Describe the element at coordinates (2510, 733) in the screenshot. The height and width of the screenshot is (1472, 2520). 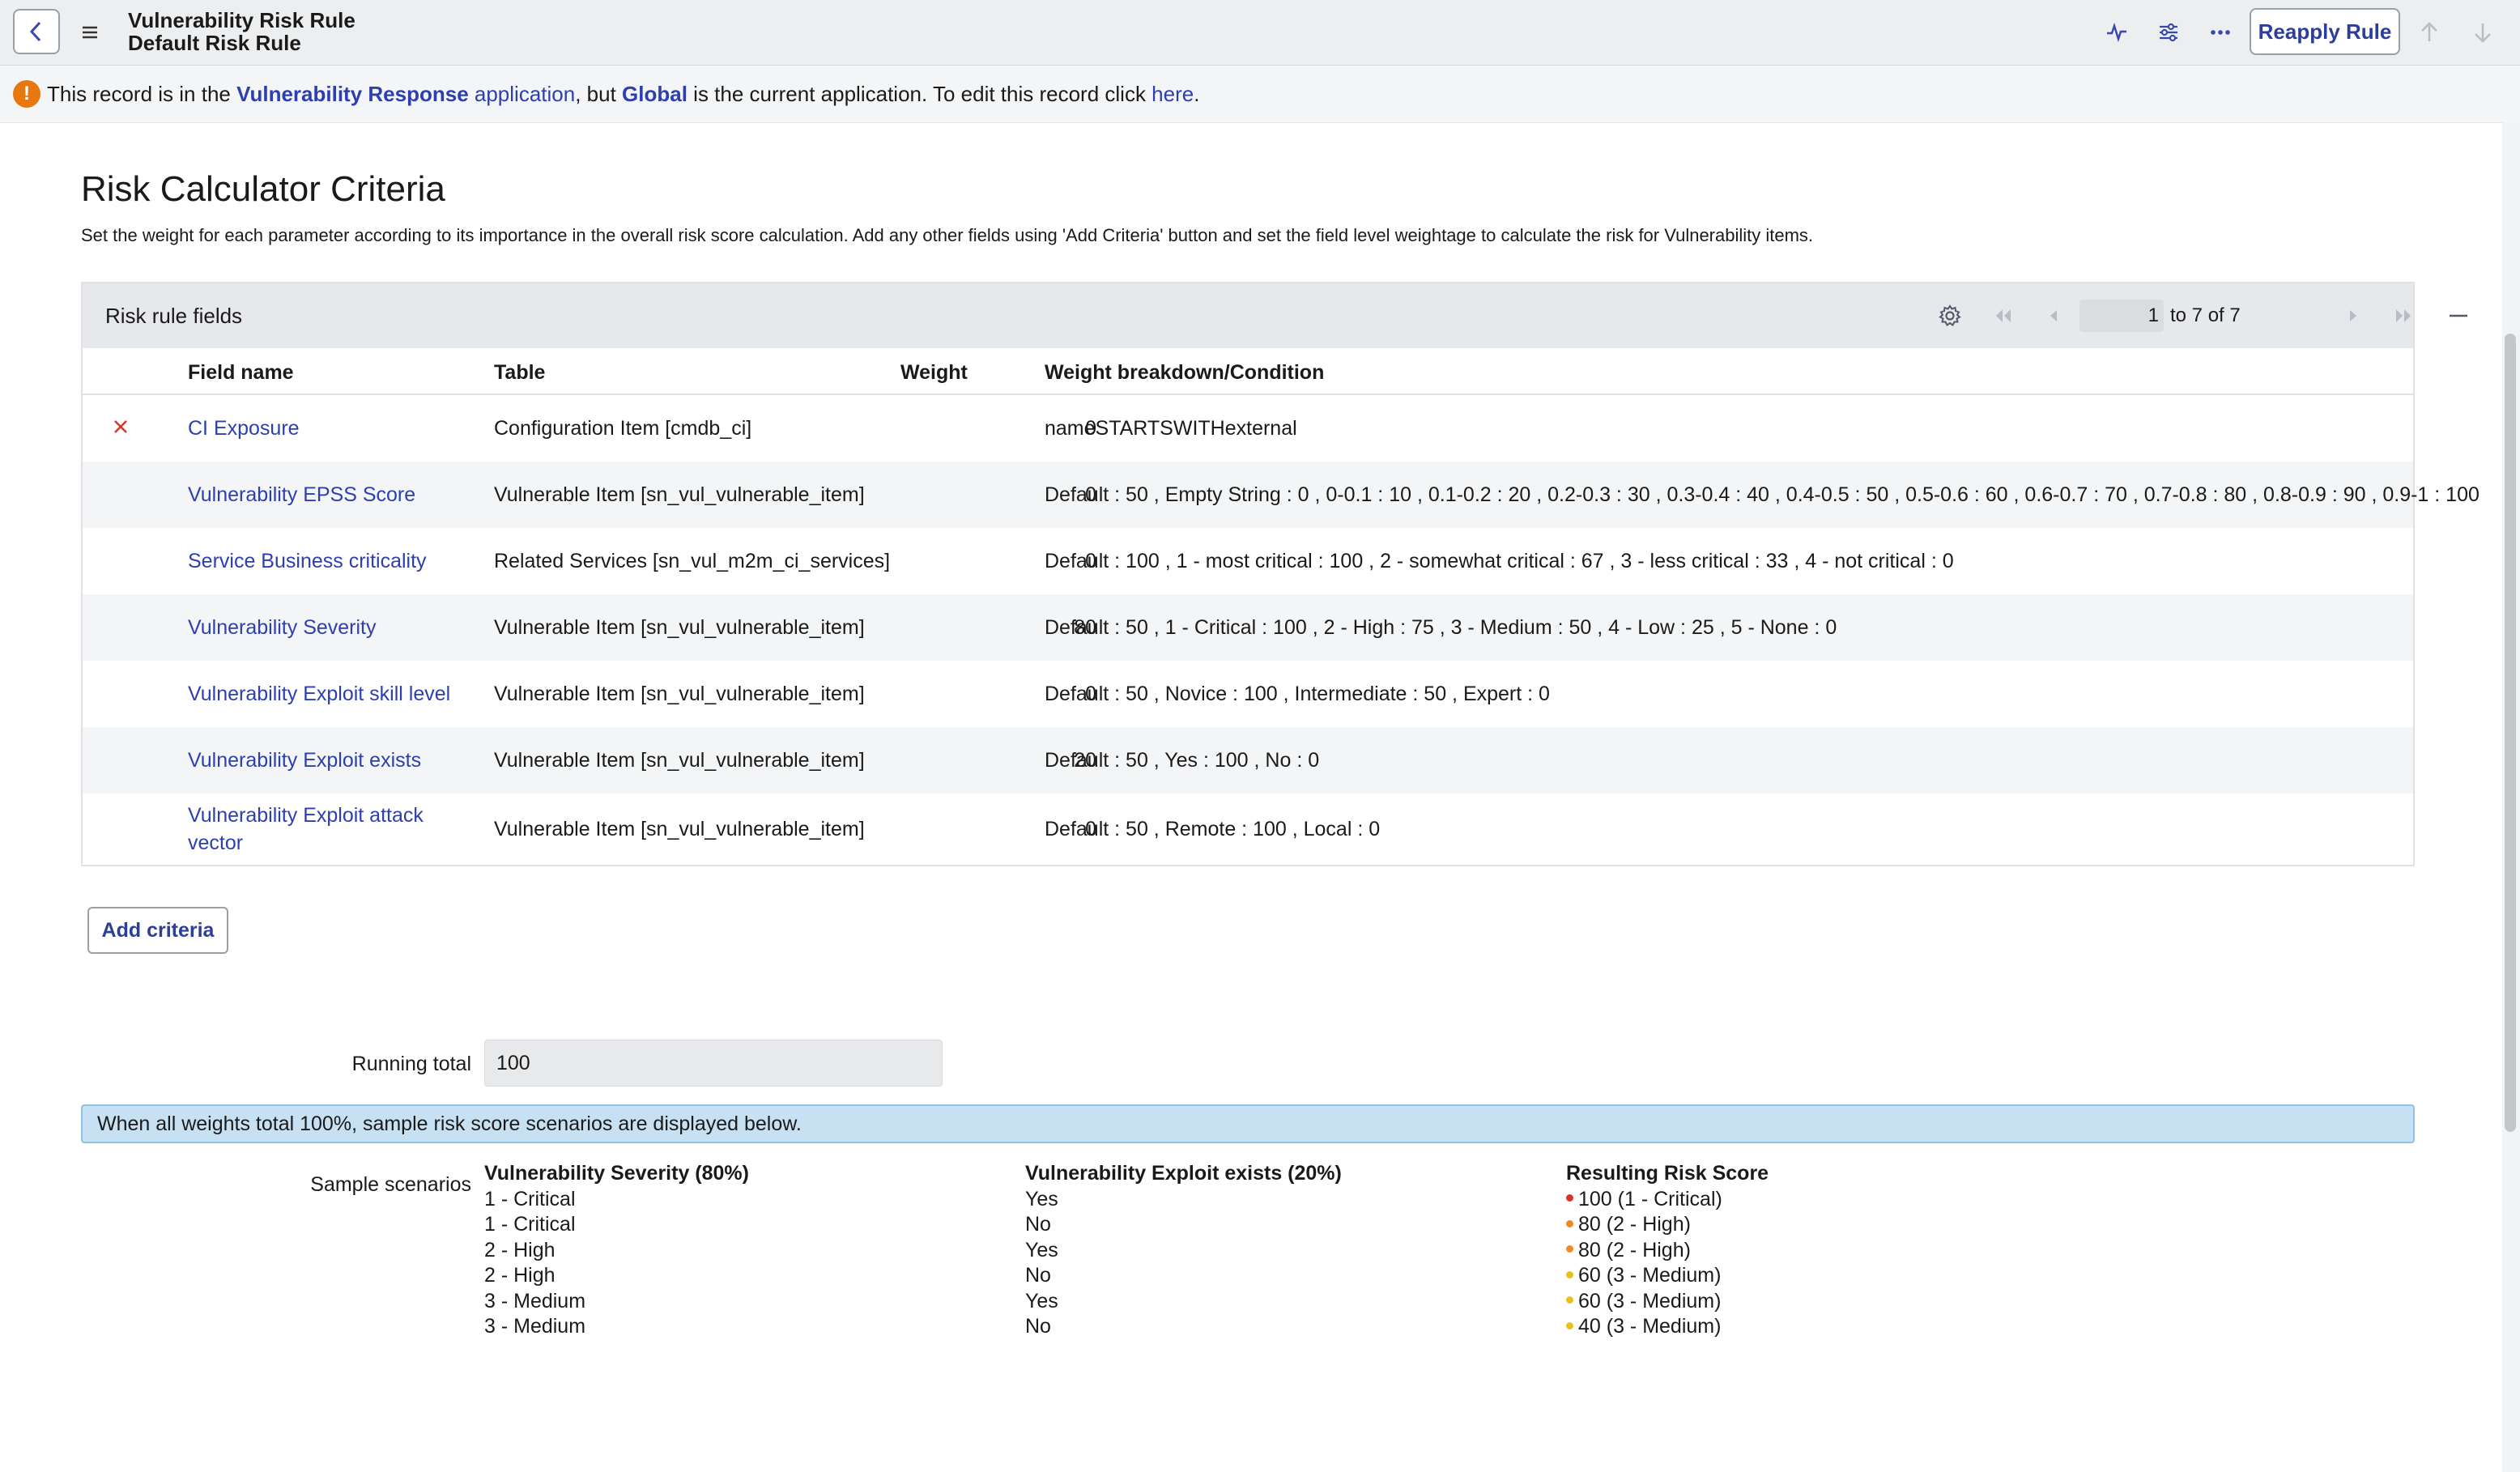
I see `scrollbar-thumb` at that location.